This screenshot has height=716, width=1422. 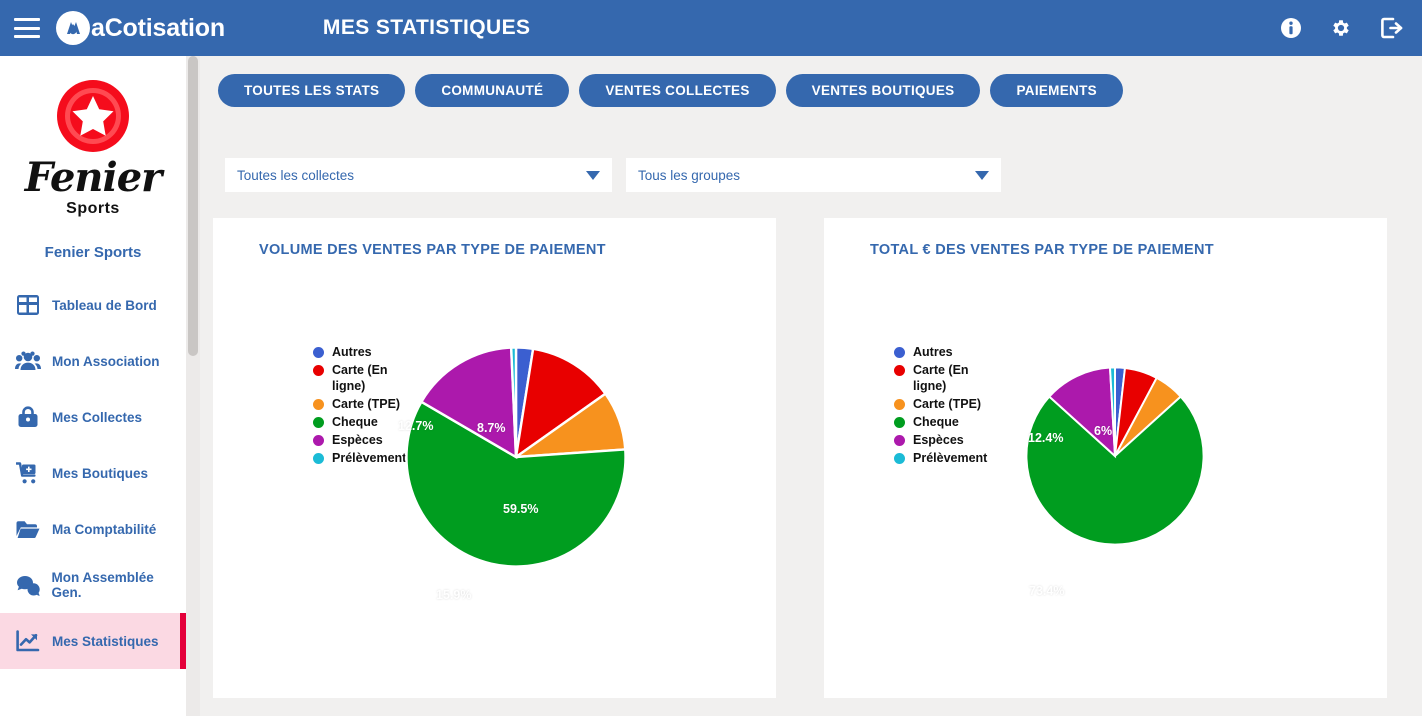 I want to click on pie-slice-label: 6%, so click(x=1103, y=431).